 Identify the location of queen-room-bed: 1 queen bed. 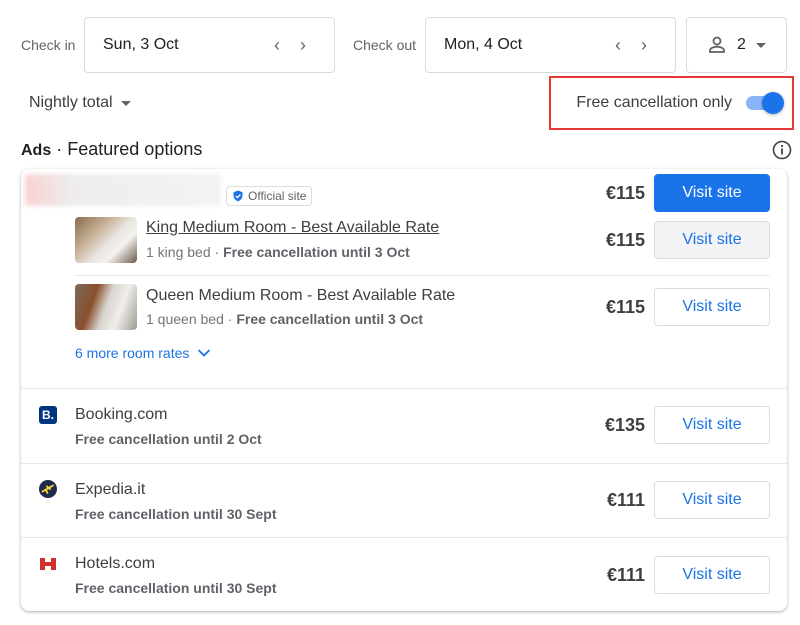
(185, 319).